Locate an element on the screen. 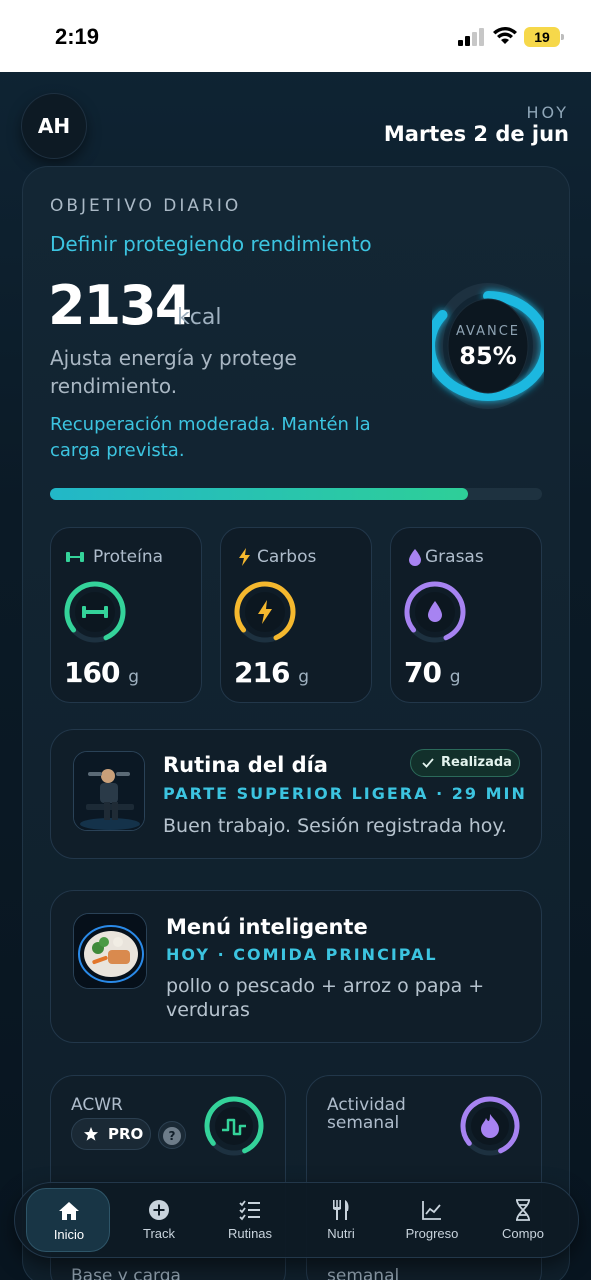 This screenshot has height=1280, width=591. nav-item-nutri: Nutri is located at coordinates (341, 1220).